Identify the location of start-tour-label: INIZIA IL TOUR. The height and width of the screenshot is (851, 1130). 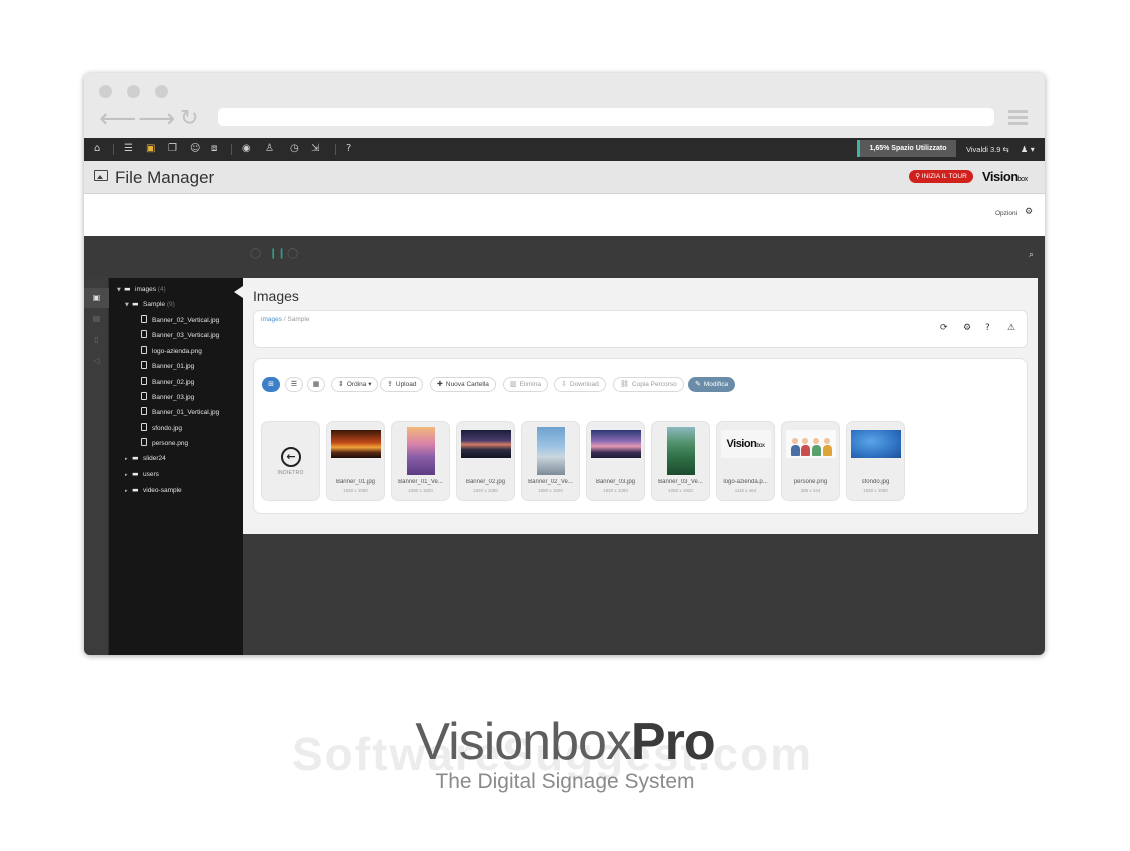
(944, 176).